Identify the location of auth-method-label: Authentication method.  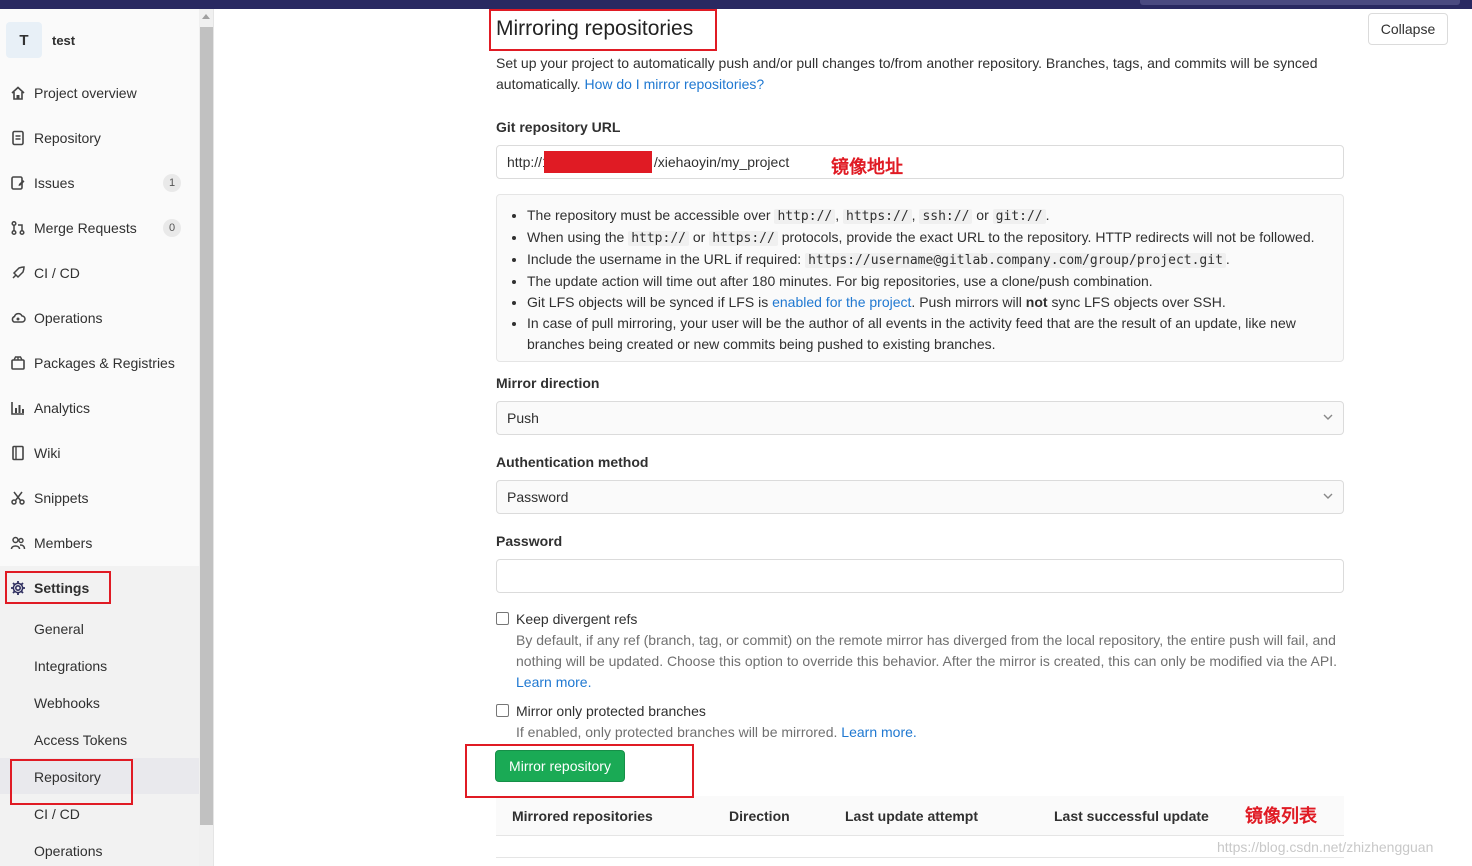
(572, 462).